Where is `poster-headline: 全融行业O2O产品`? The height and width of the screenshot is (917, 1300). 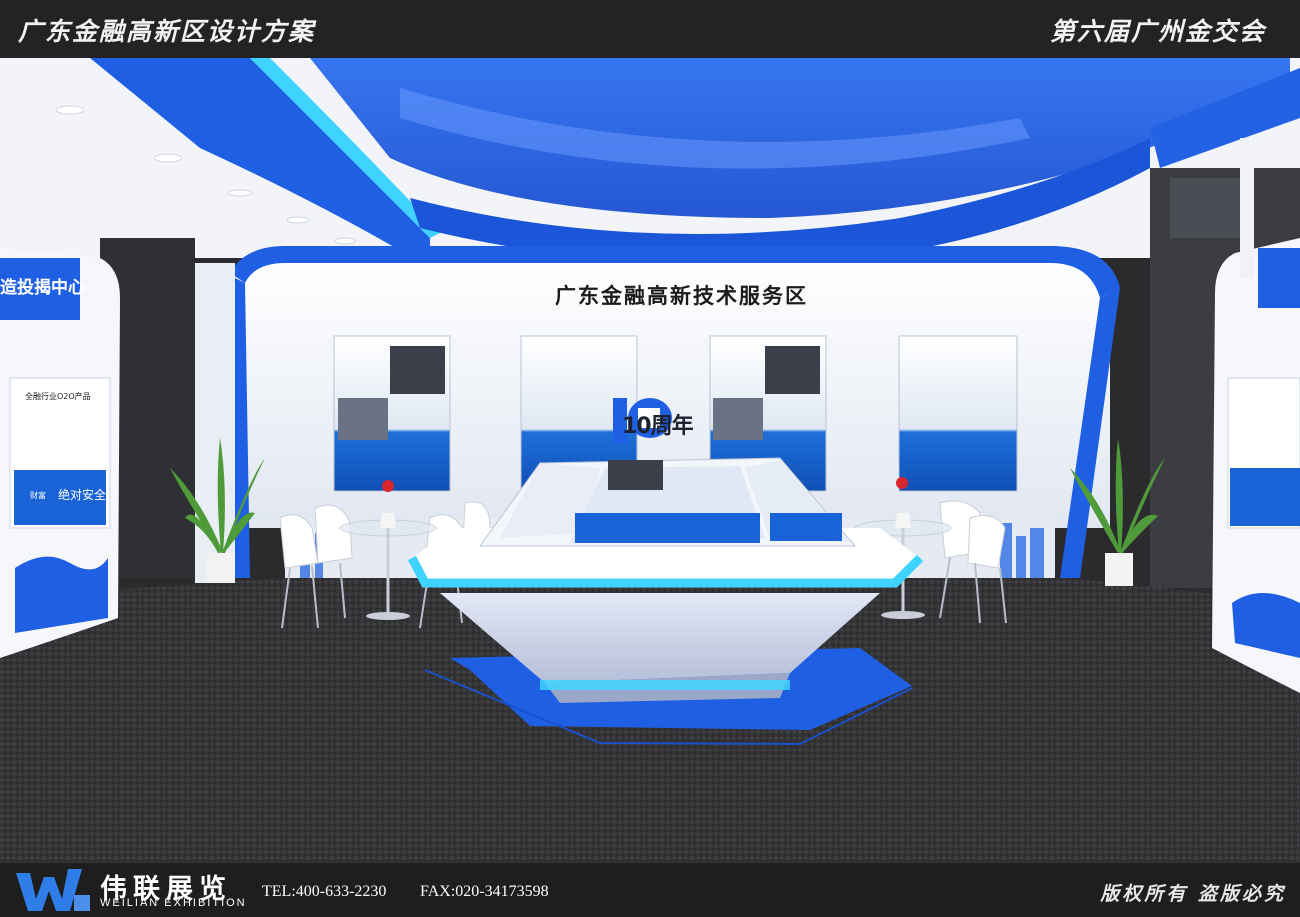
poster-headline: 全融行业O2O产品 is located at coordinates (58, 396).